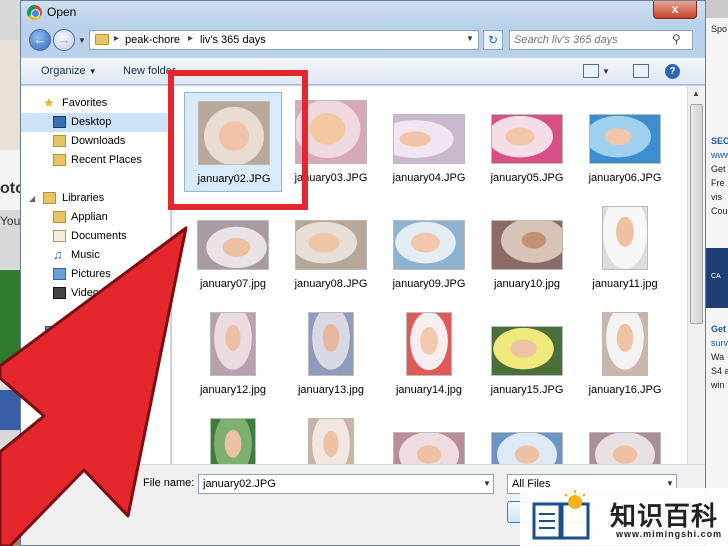  I want to click on file-tile: january05.JPG, so click(527, 142).